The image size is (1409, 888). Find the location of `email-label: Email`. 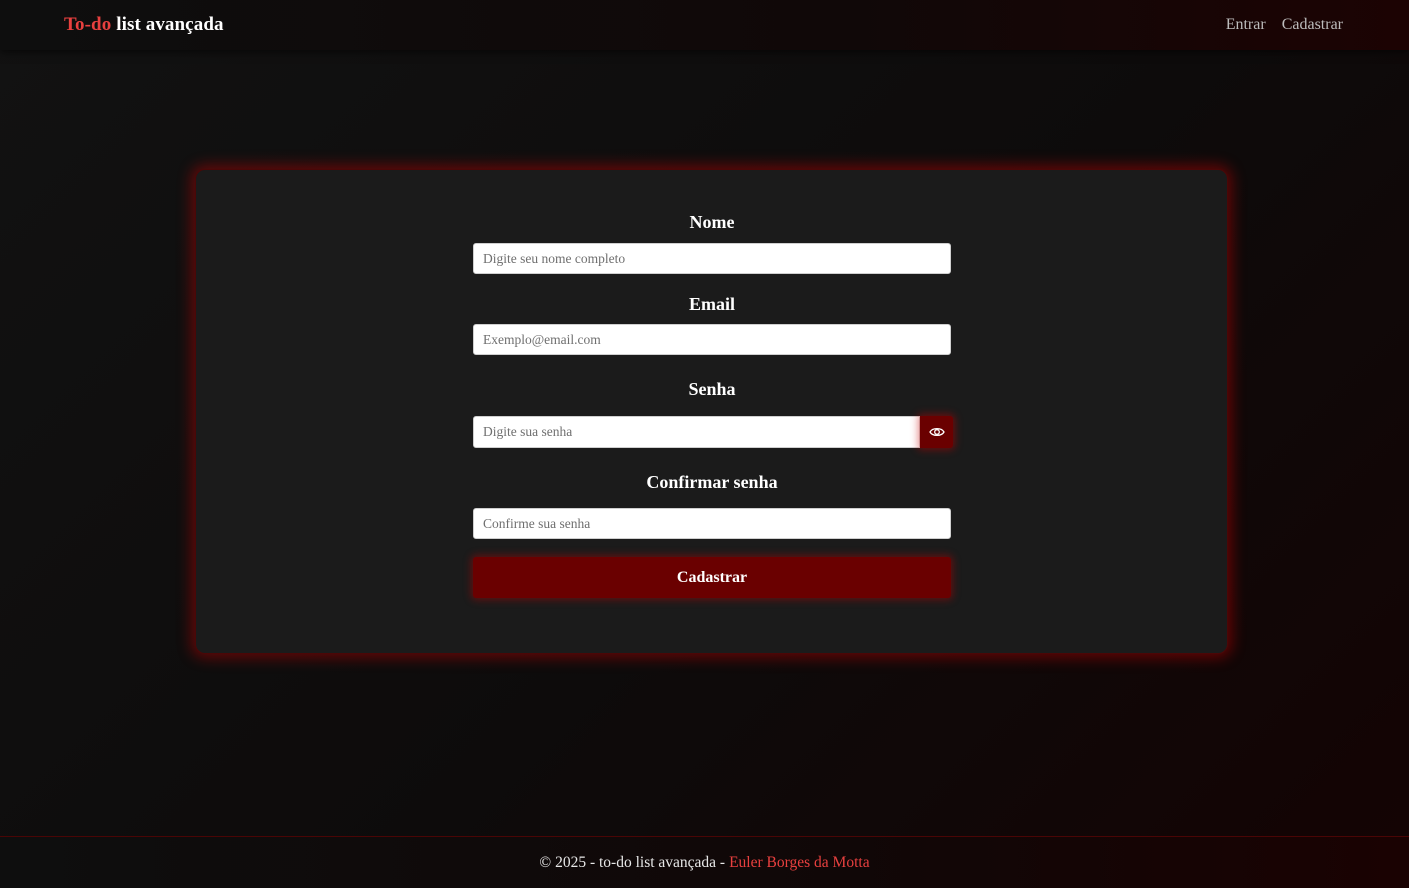

email-label: Email is located at coordinates (711, 304).